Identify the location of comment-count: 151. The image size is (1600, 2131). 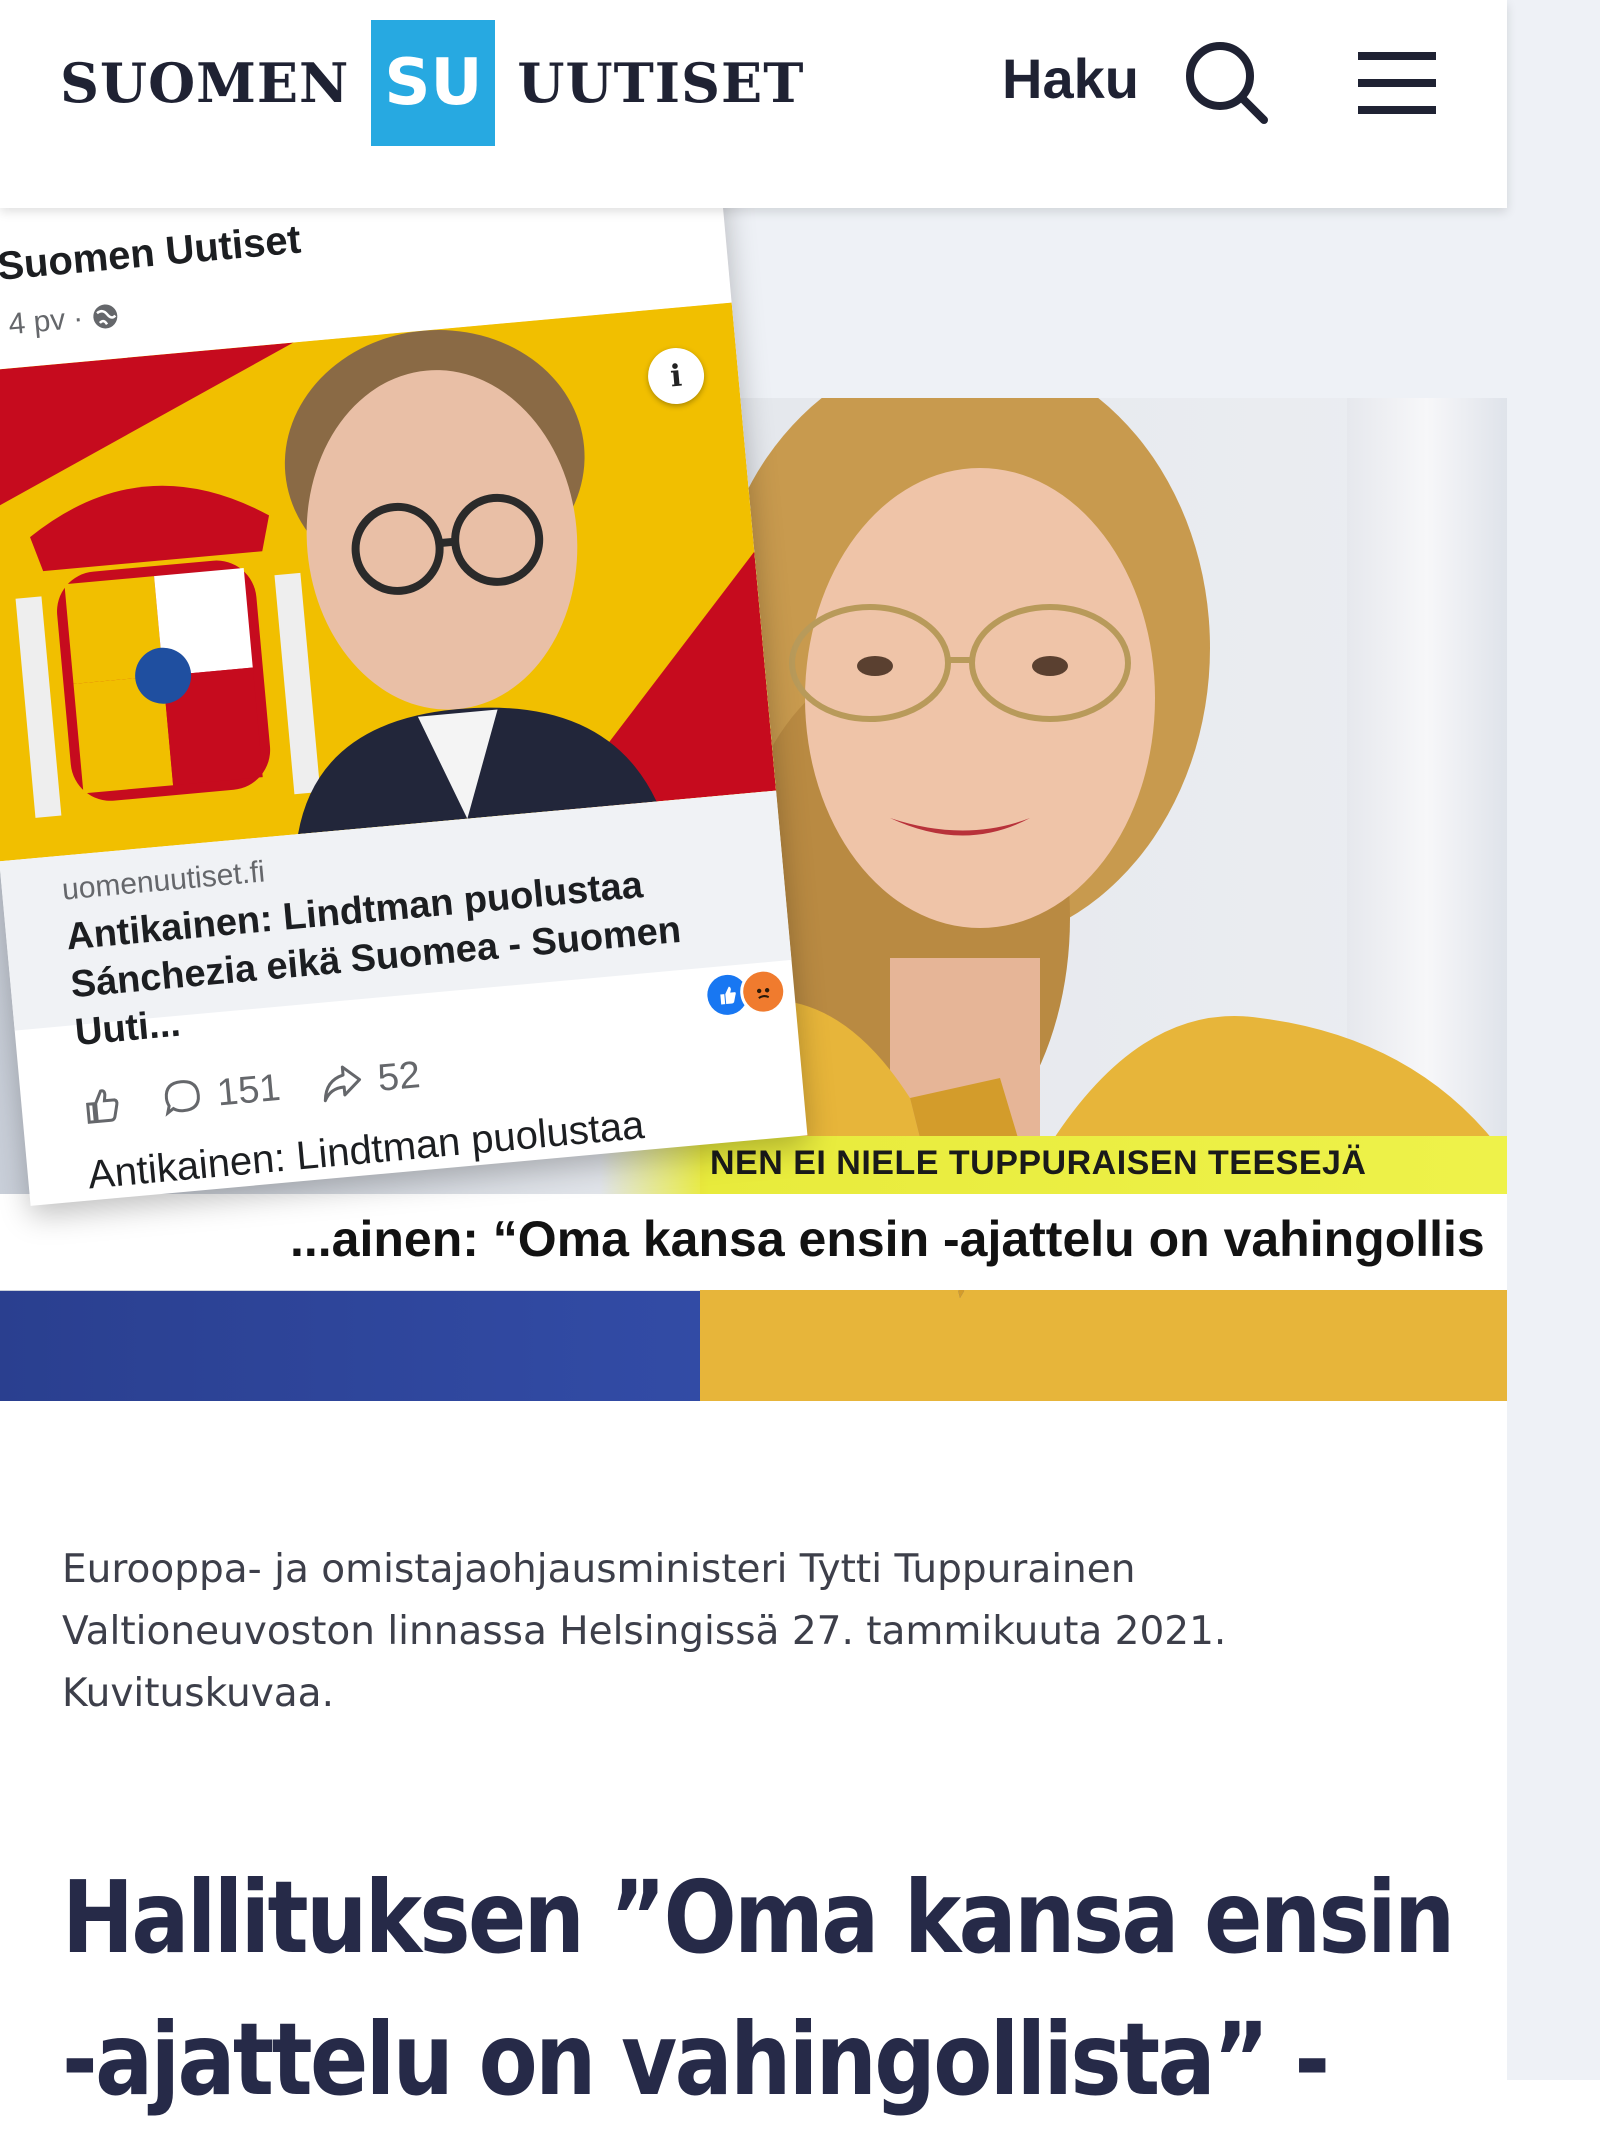
(249, 1090).